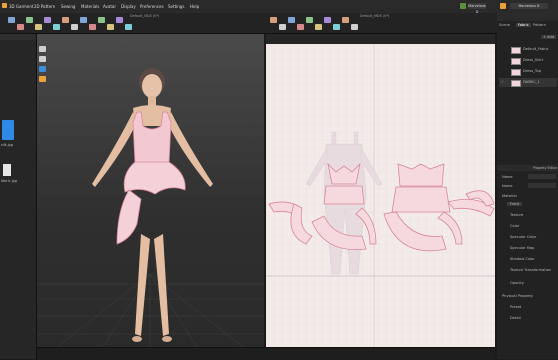 This screenshot has height=360, width=558. Describe the element at coordinates (509, 196) in the screenshot. I see `material-section: Material` at that location.